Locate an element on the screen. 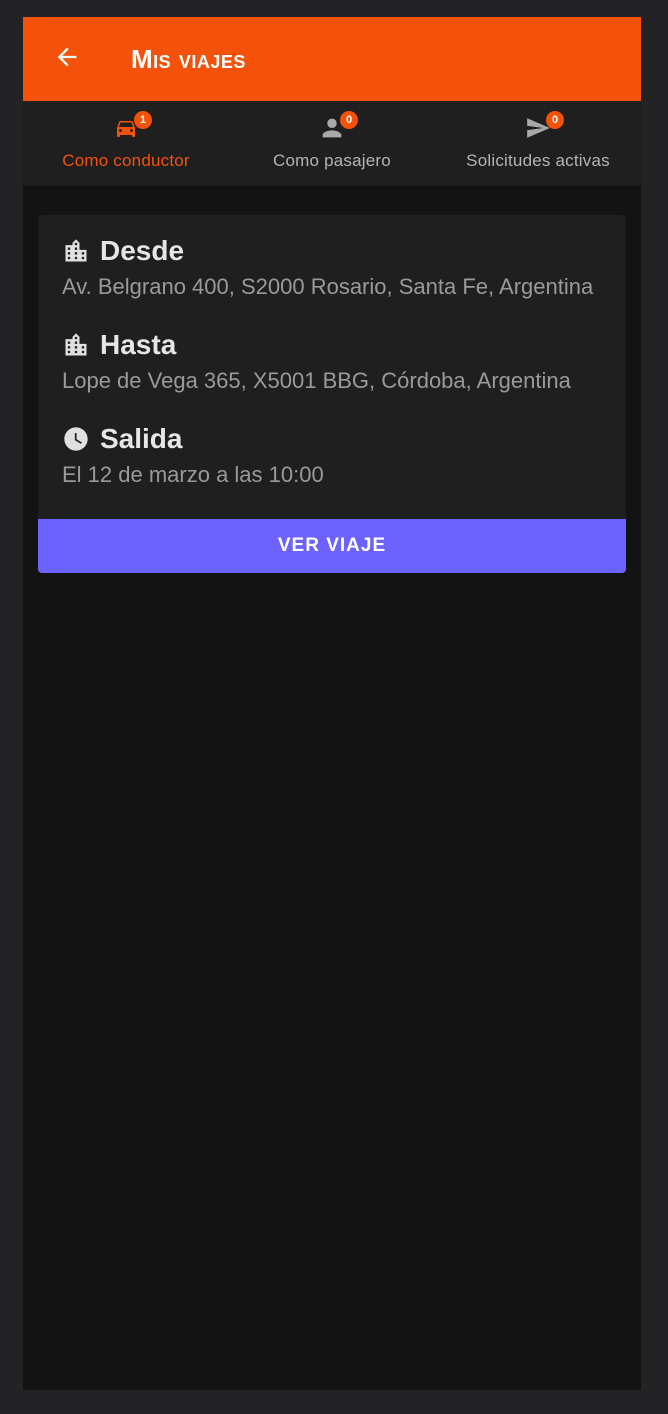 This screenshot has width=668, height=1414. tab-solicitudes-activas: 0 Solicitudes activas is located at coordinates (538, 143).